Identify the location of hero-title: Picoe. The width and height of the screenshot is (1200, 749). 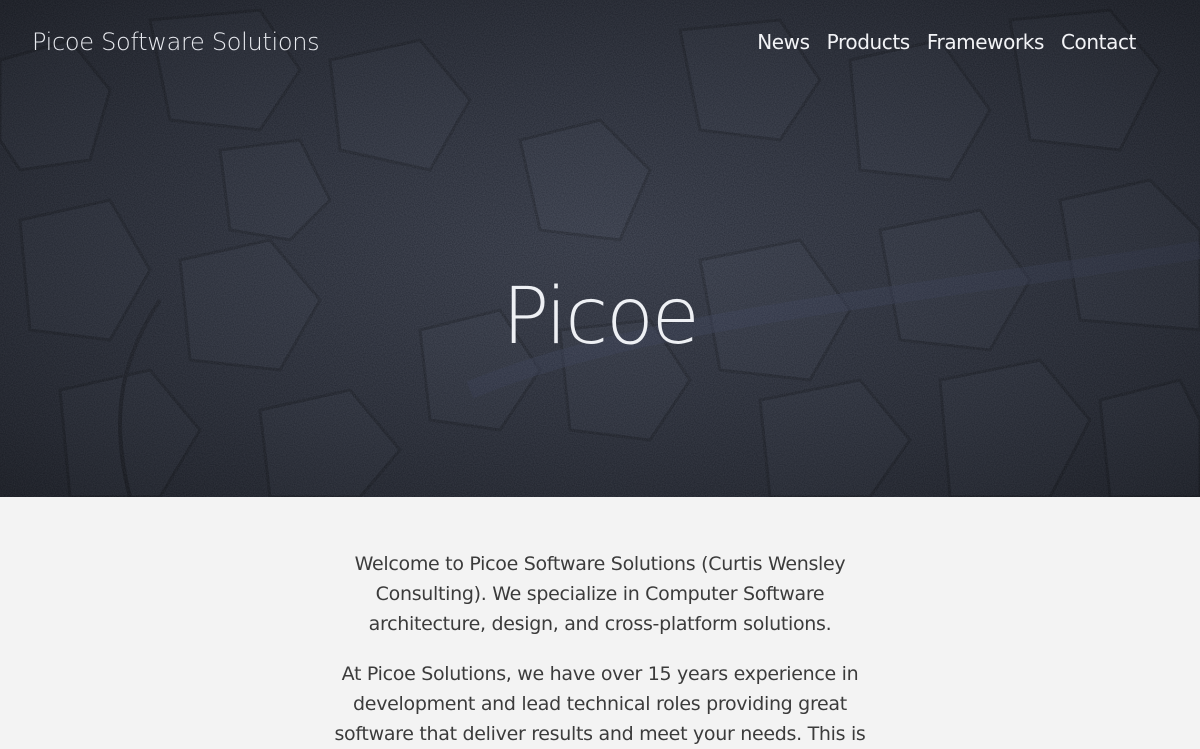
(601, 317).